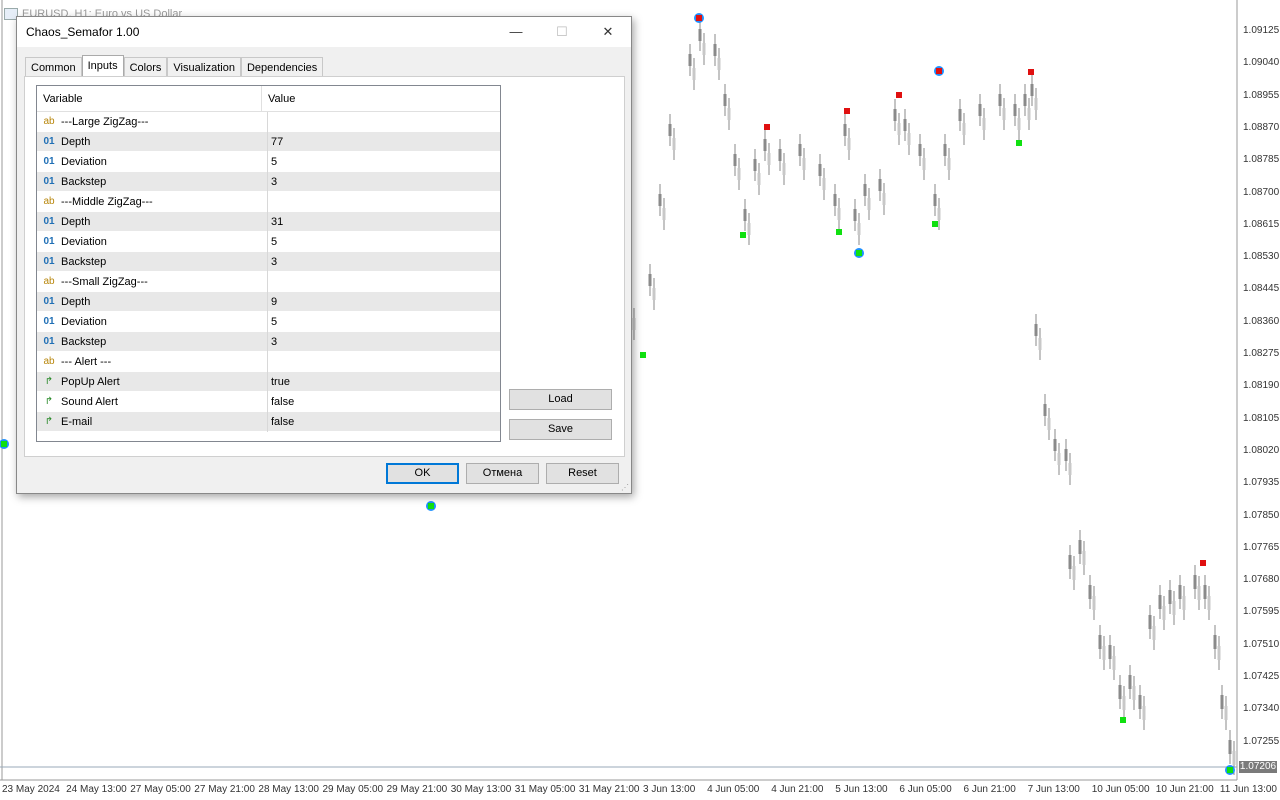 The image size is (1280, 800). Describe the element at coordinates (275, 222) in the screenshot. I see `value-cell: 31` at that location.